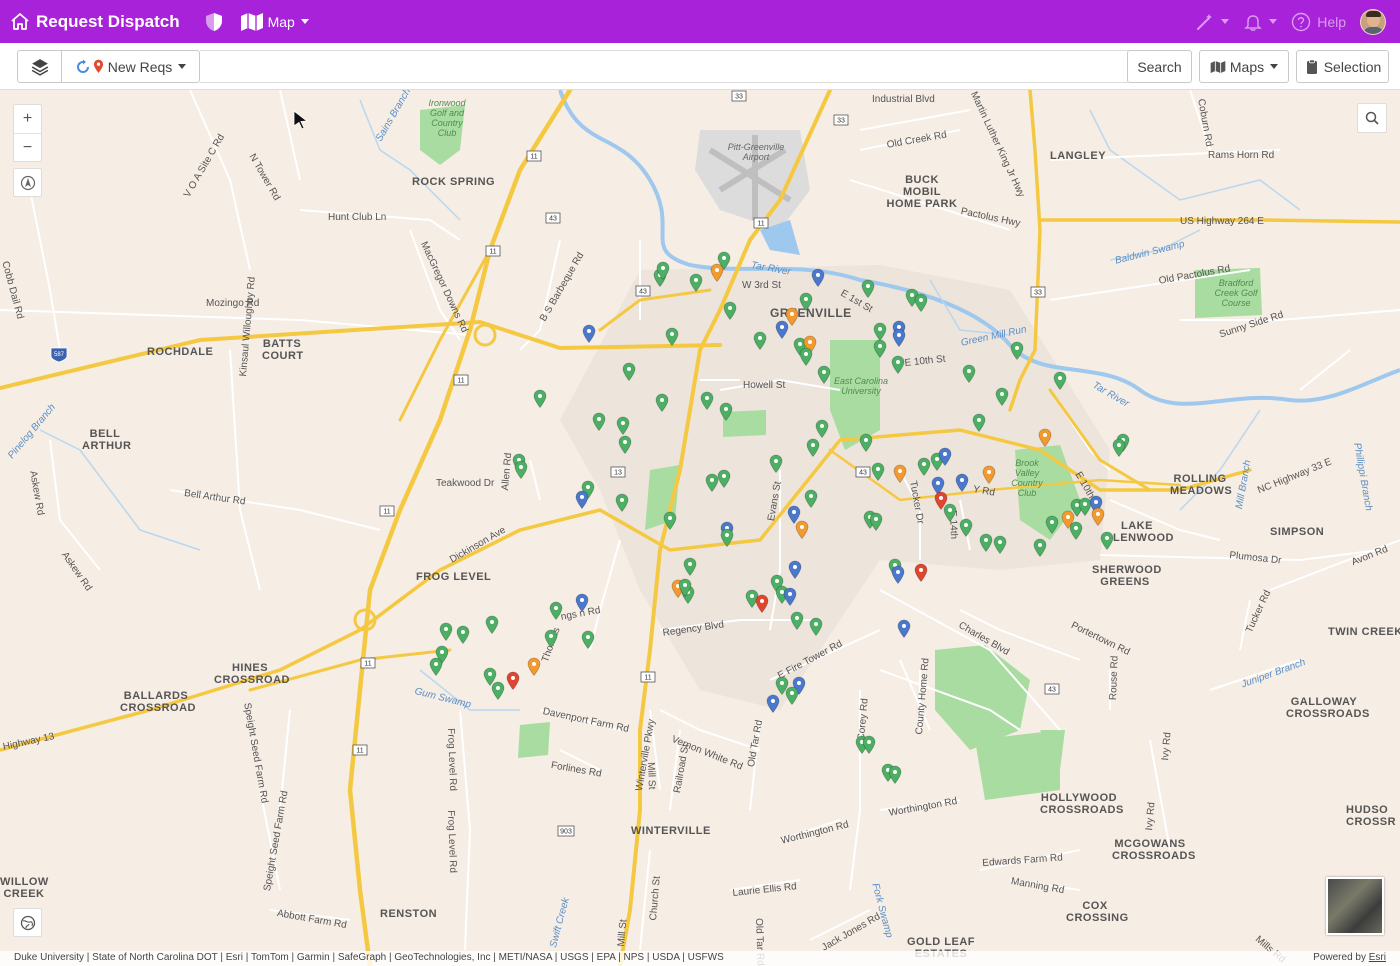  I want to click on compass-button, so click(27, 182).